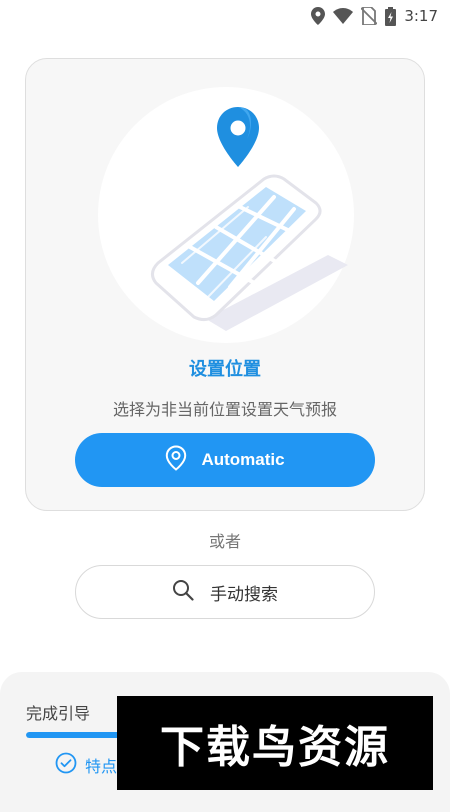  Describe the element at coordinates (244, 594) in the screenshot. I see `manual-search-label: 手动搜索` at that location.